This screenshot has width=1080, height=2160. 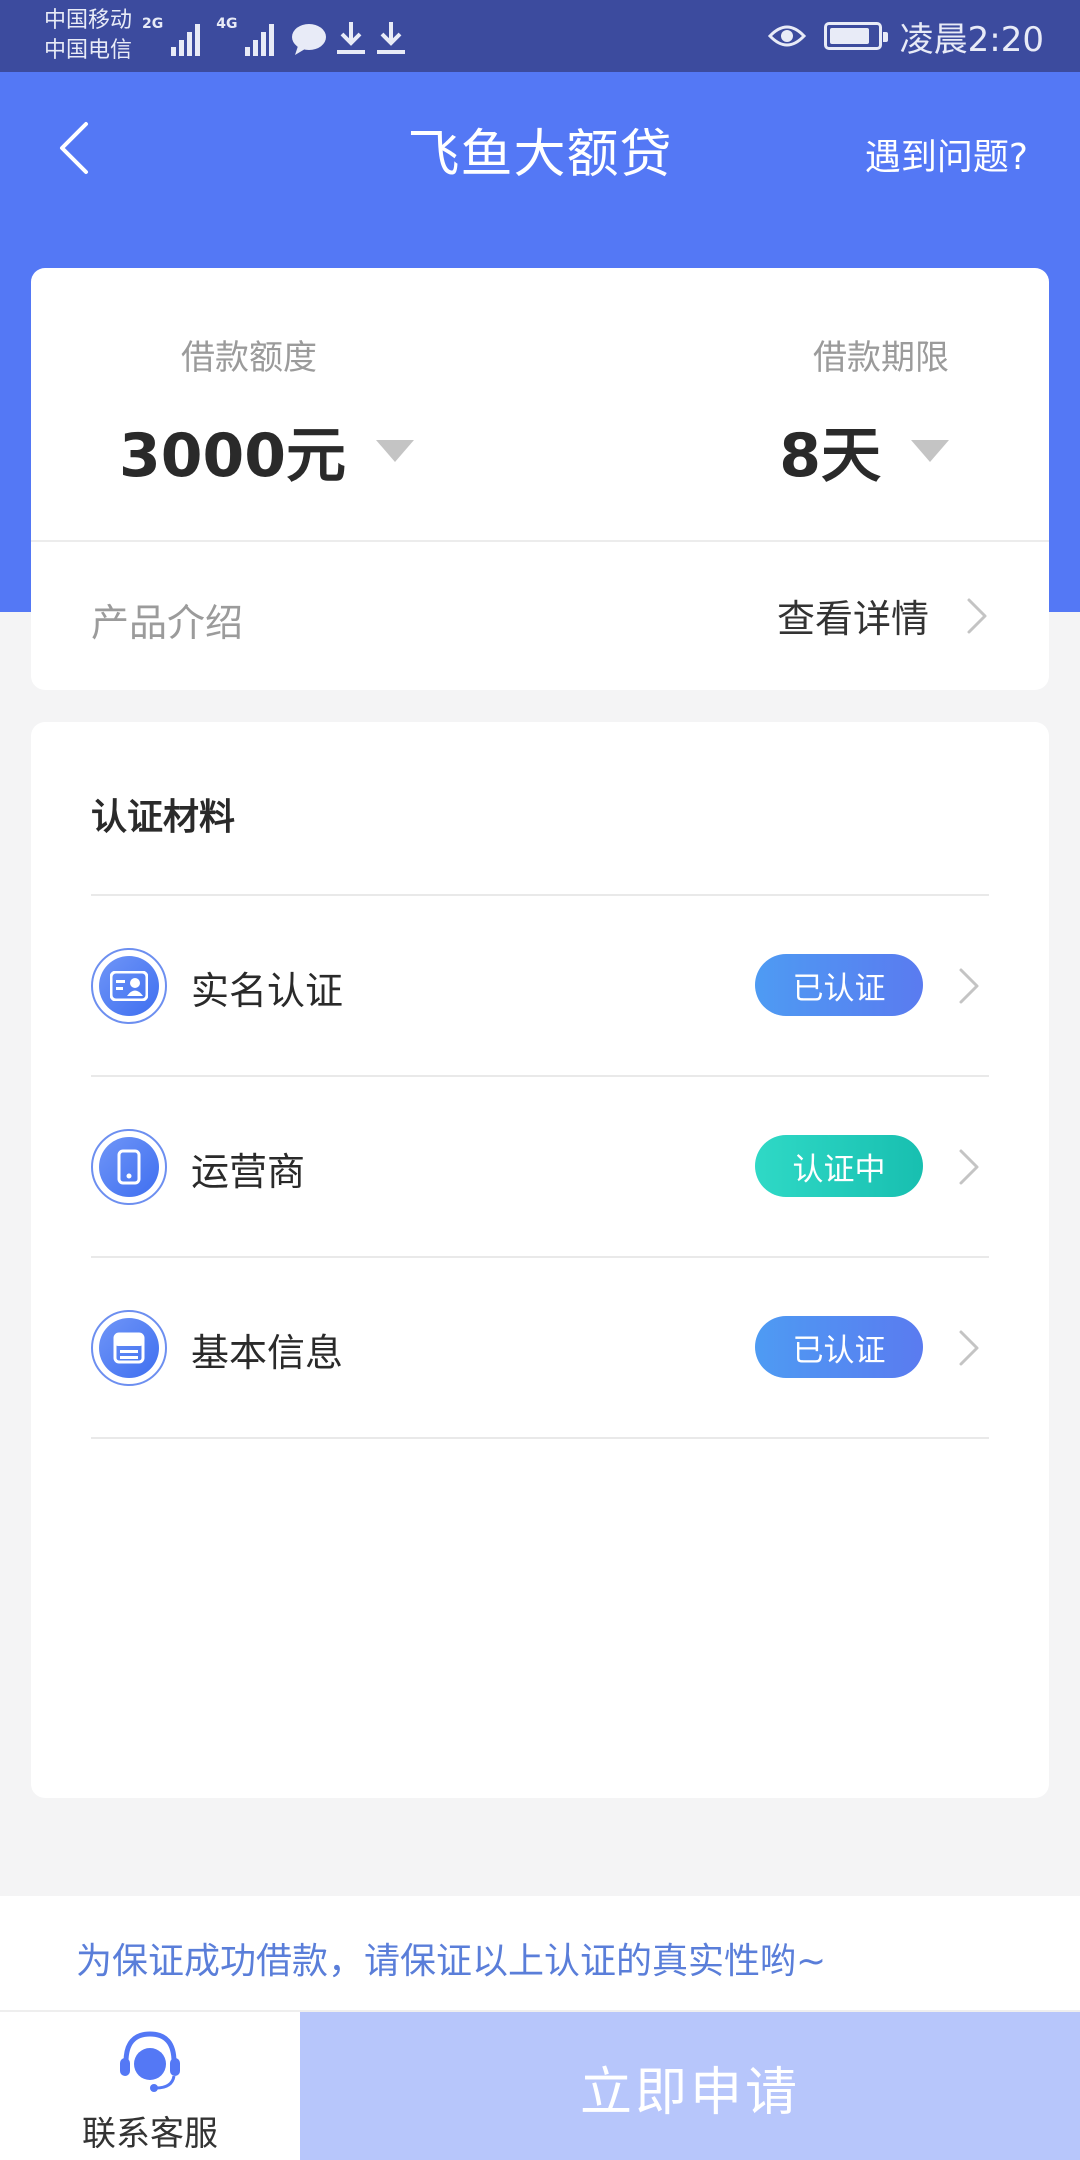 I want to click on notice-text: 为保证成功借款，请保证以上认证的真实性哟~, so click(x=451, y=1961).